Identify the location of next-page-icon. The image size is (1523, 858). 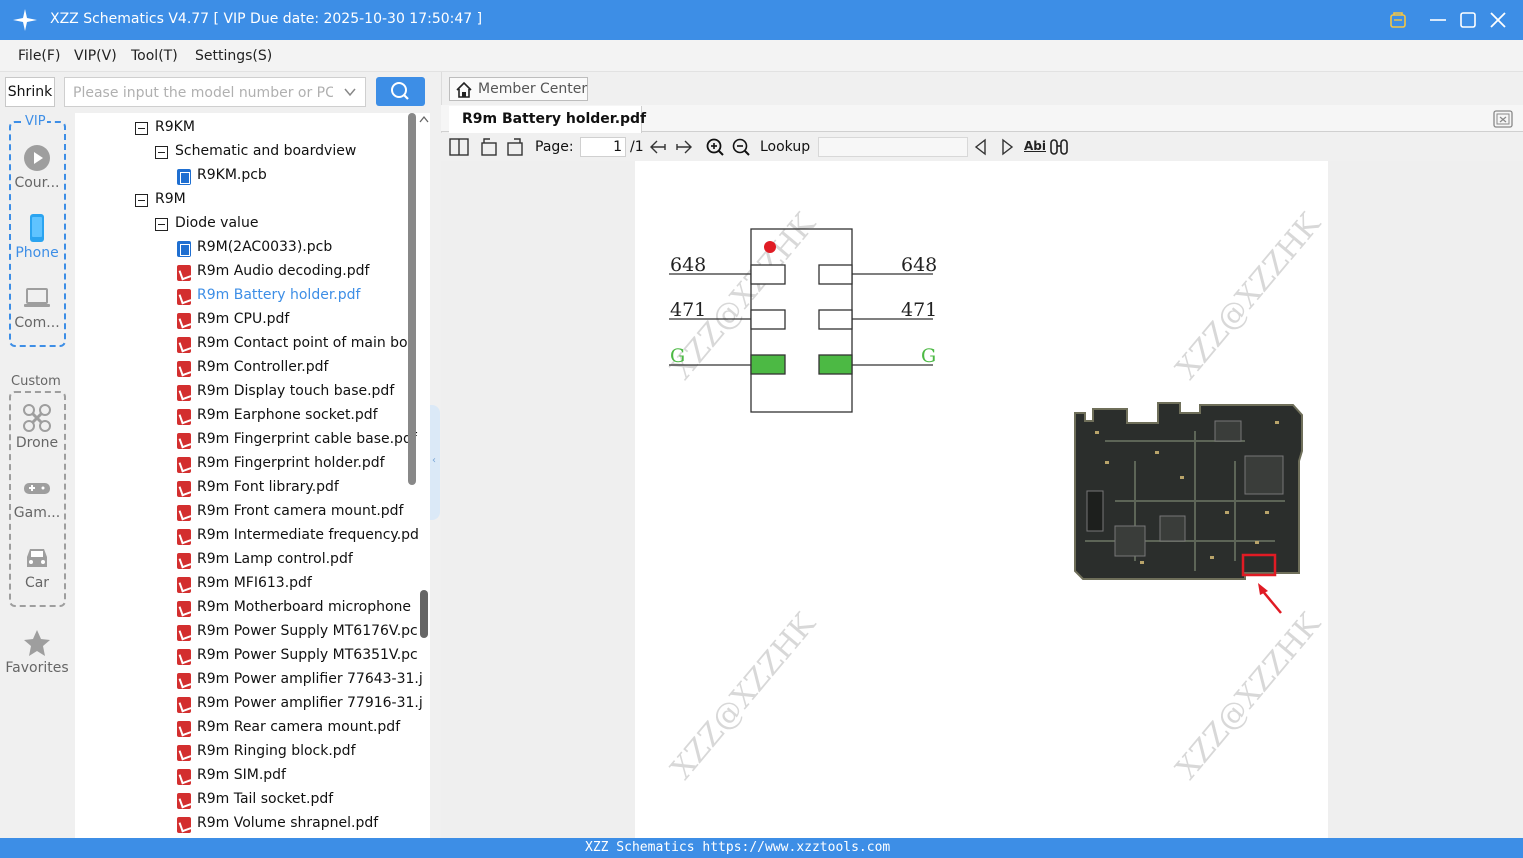
(684, 147).